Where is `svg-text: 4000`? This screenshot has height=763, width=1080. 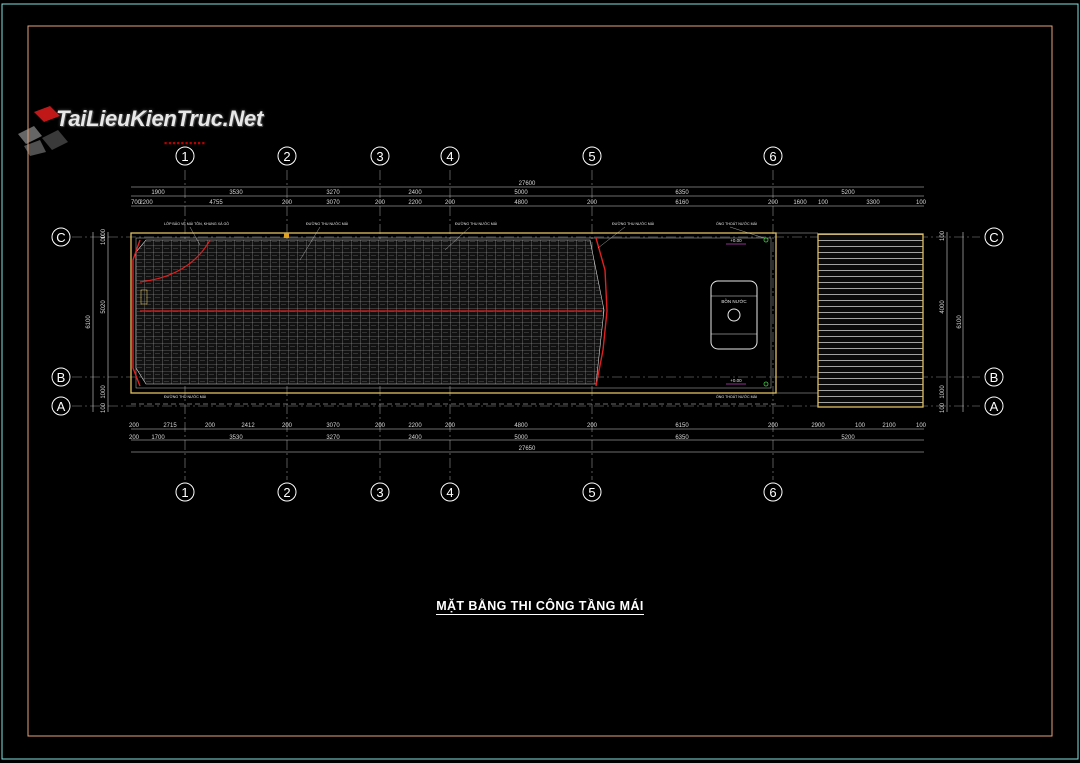
svg-text: 4000 is located at coordinates (943, 307).